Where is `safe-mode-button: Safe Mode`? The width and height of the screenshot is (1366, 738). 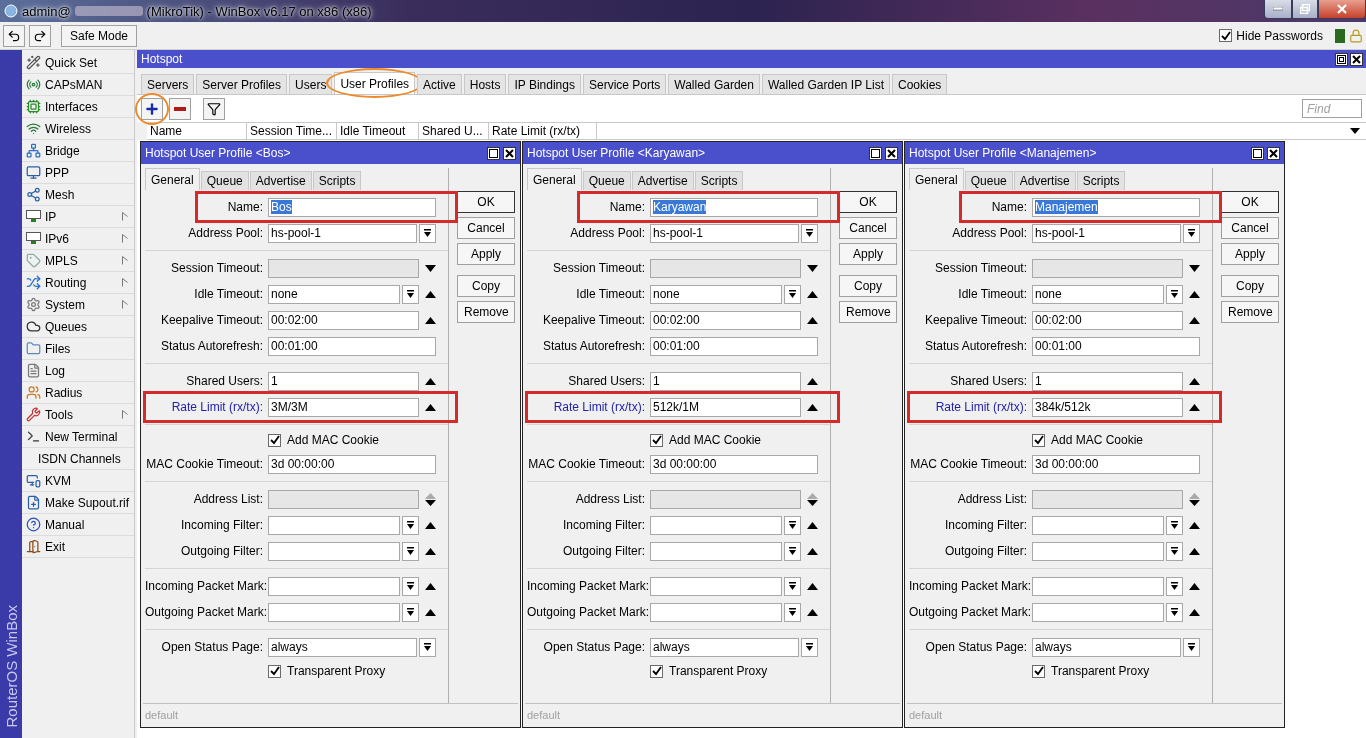
safe-mode-button: Safe Mode is located at coordinates (99, 35).